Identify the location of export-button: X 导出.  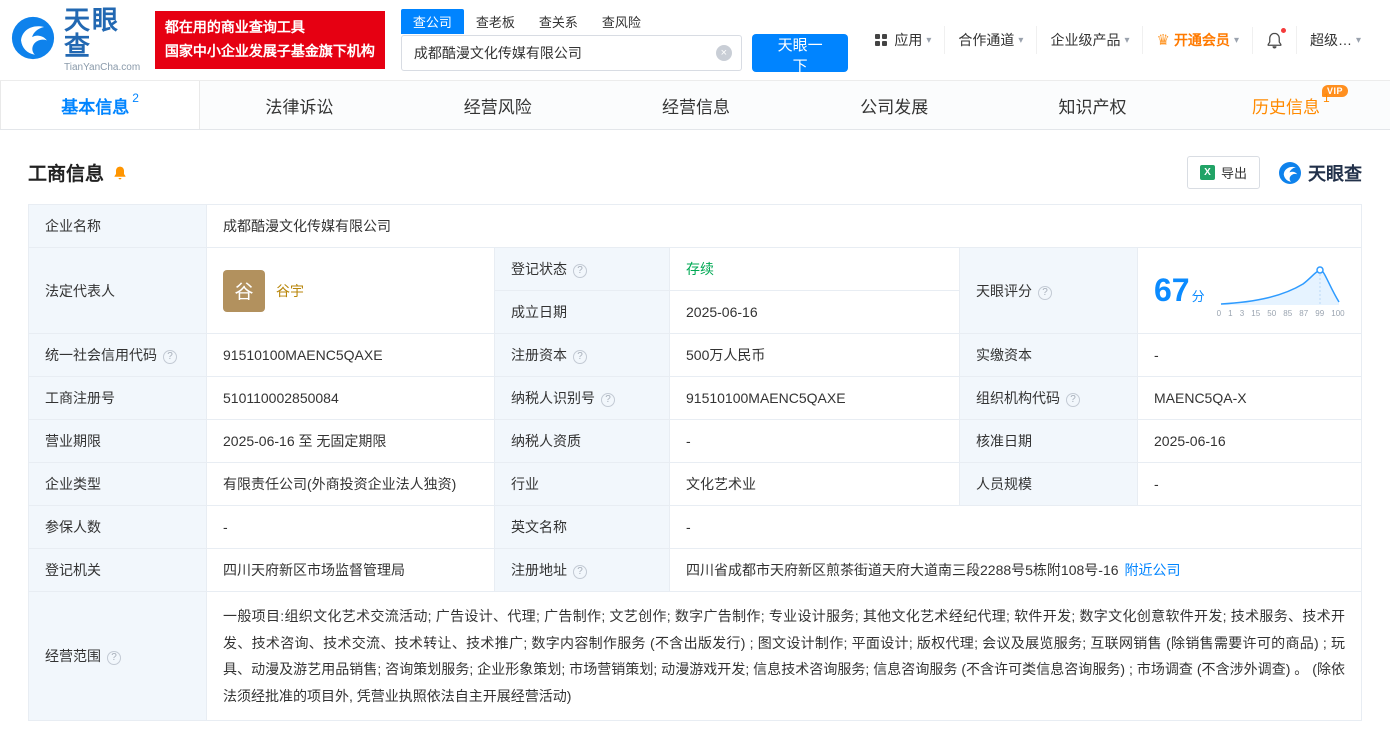
(1223, 172).